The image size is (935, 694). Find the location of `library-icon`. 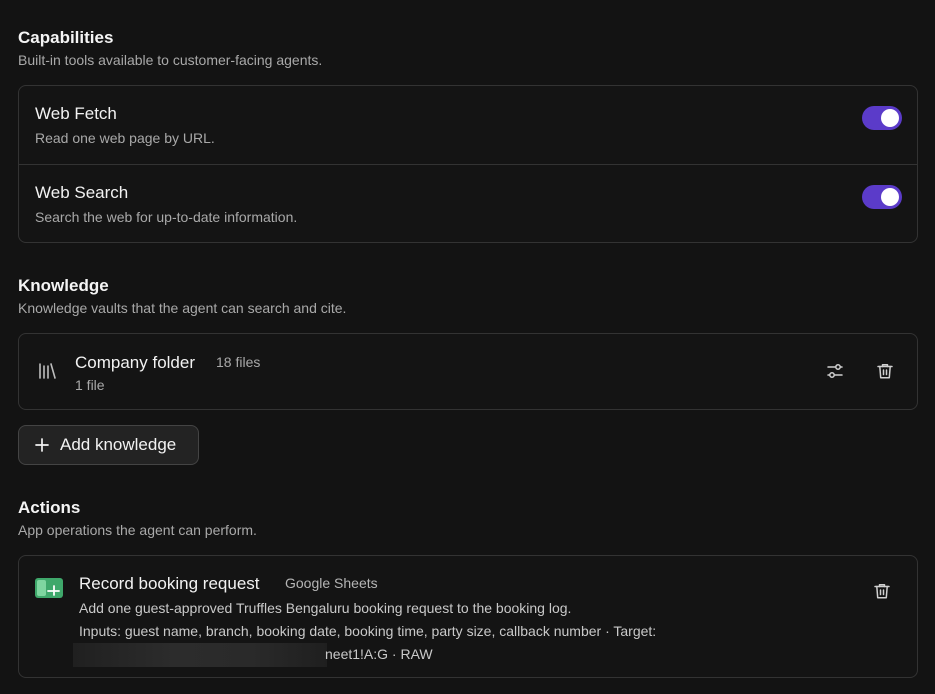

library-icon is located at coordinates (47, 371).